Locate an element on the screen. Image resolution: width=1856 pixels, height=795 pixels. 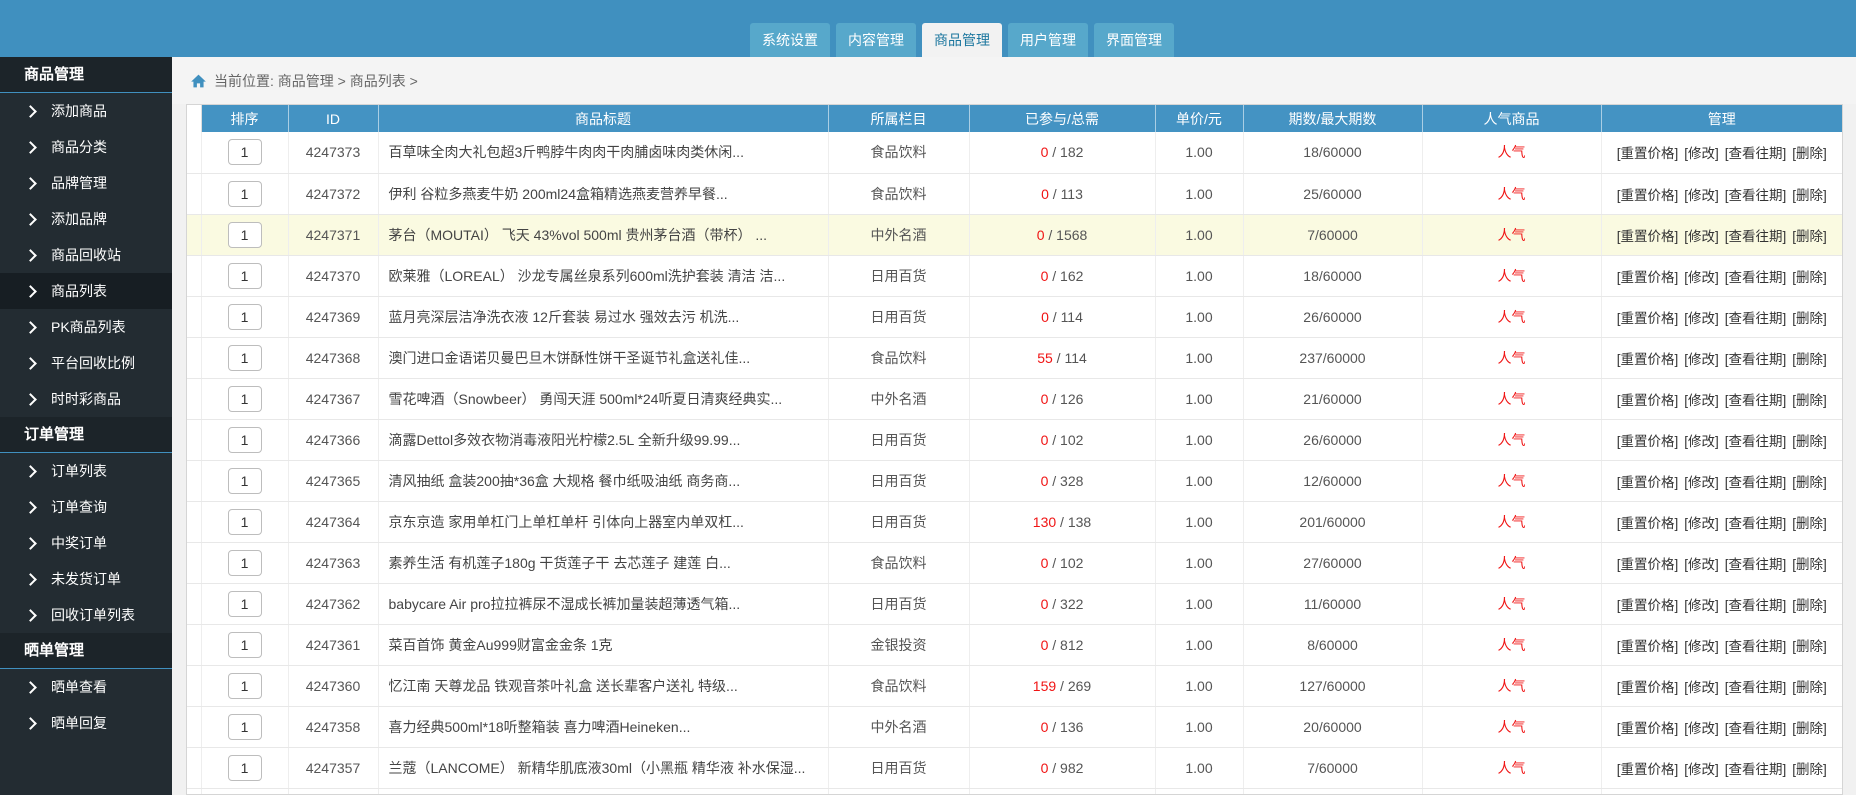
sidebar-item: 订单查询 is located at coordinates (86, 507).